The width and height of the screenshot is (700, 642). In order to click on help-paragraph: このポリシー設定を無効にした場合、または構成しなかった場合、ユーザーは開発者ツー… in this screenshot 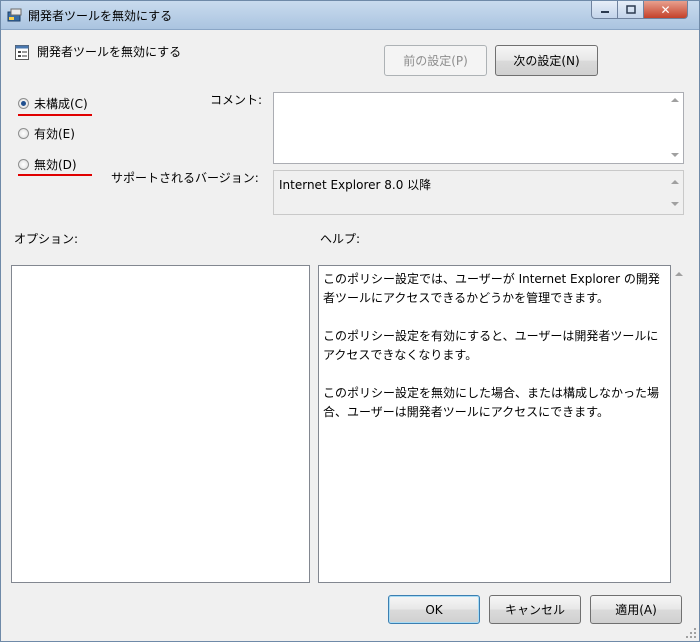, I will do `click(491, 402)`.